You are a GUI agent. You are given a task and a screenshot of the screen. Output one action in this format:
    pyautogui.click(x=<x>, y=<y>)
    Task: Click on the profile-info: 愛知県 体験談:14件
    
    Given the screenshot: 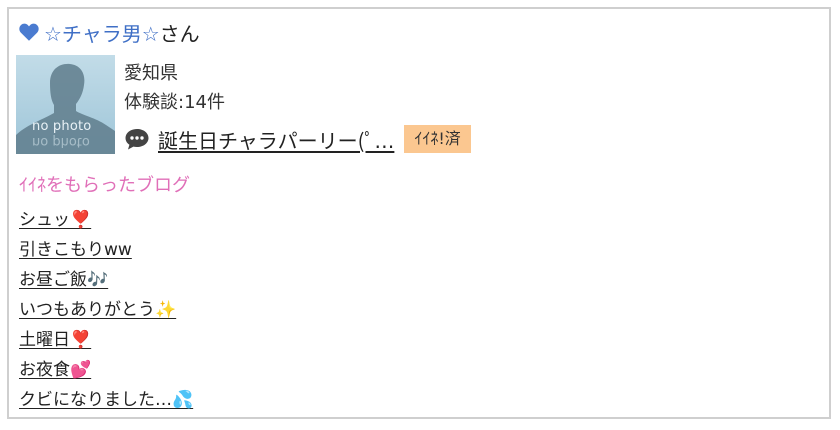 What is the action you would take?
    pyautogui.click(x=174, y=88)
    